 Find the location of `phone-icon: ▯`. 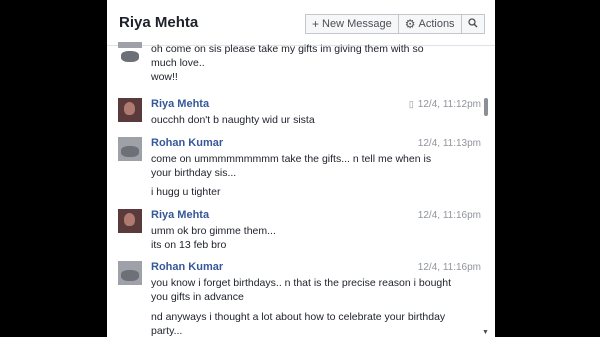

phone-icon: ▯ is located at coordinates (411, 104).